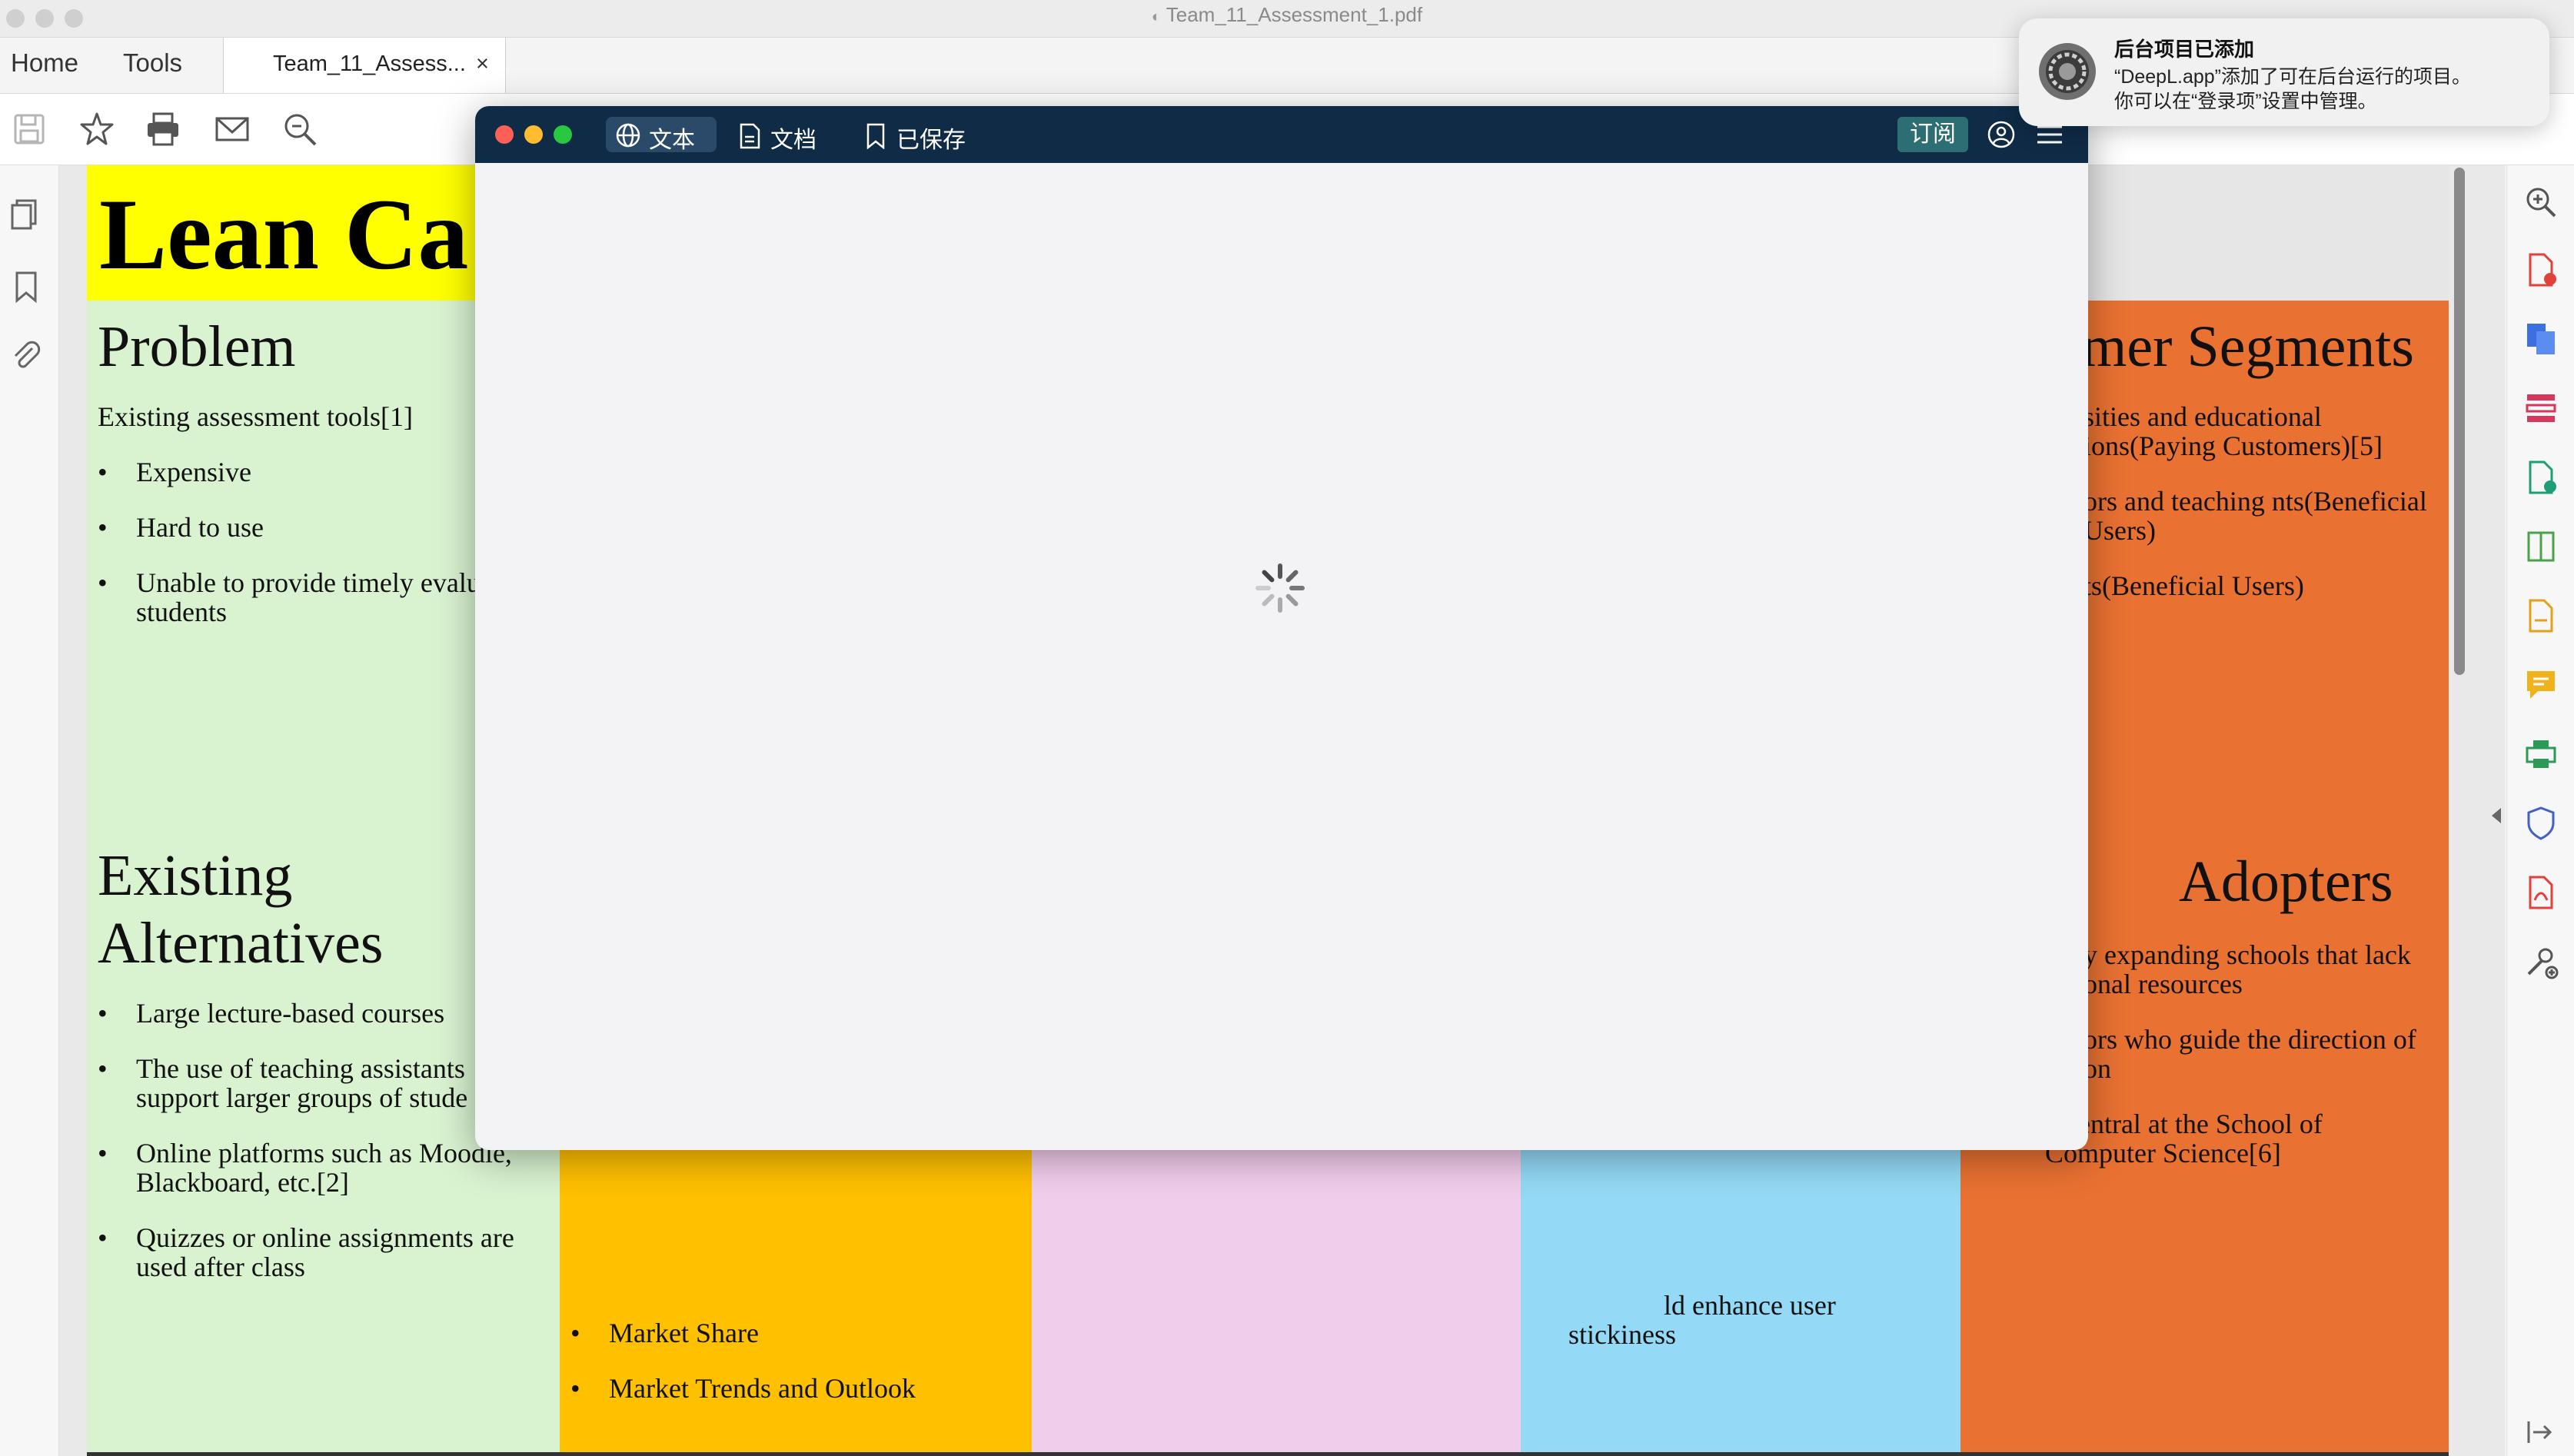 This screenshot has height=1456, width=2574. What do you see at coordinates (2238, 233) in the screenshot?
I see `header-gray-band: 0` at bounding box center [2238, 233].